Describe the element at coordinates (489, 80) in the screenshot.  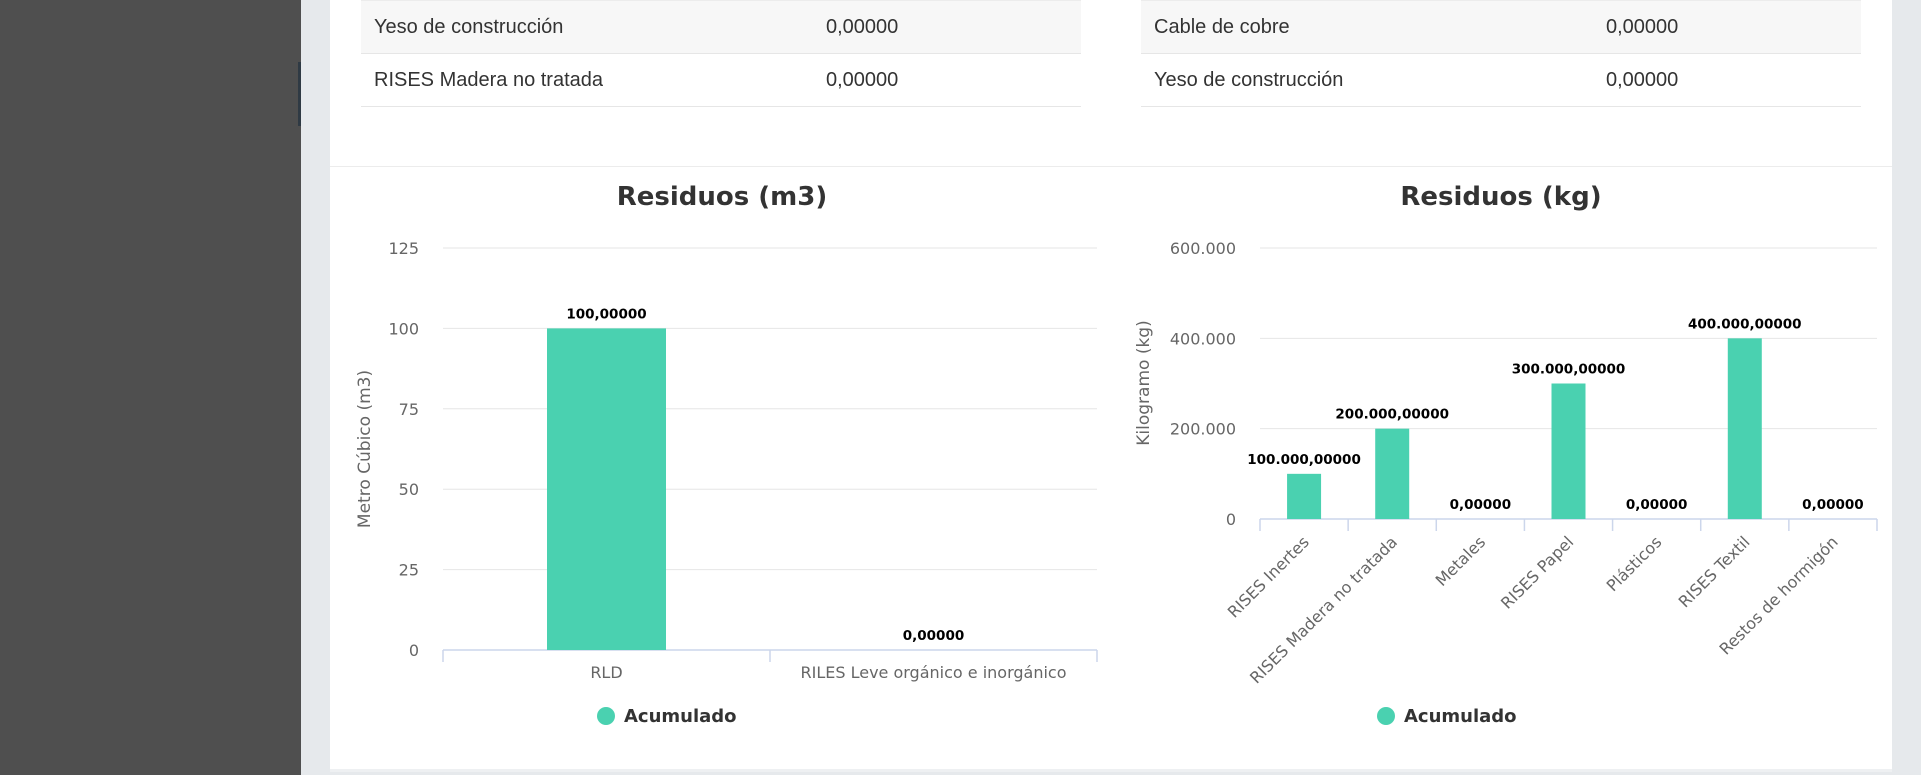
I see `table-cell-name: RISES Madera no tratada` at that location.